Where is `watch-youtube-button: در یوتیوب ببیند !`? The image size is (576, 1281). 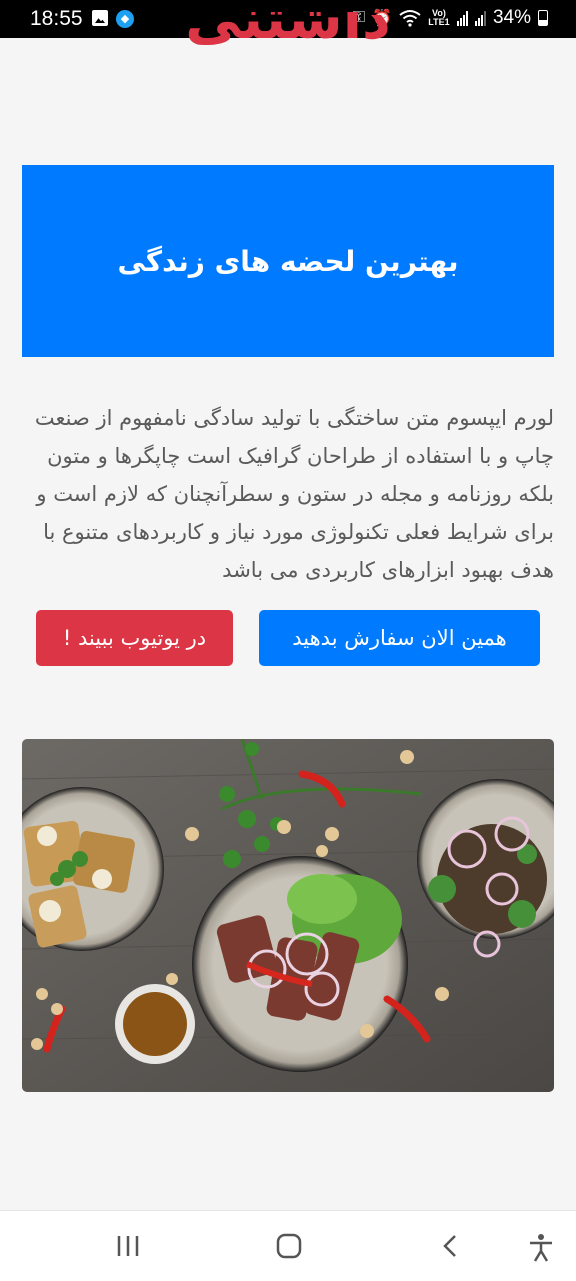
watch-youtube-button: در یوتیوب ببیند ! is located at coordinates (134, 638).